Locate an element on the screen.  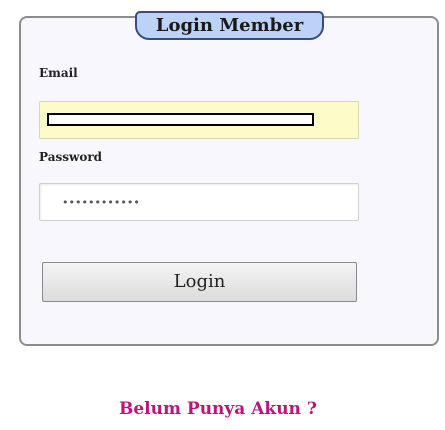
login-button: Login is located at coordinates (199, 282).